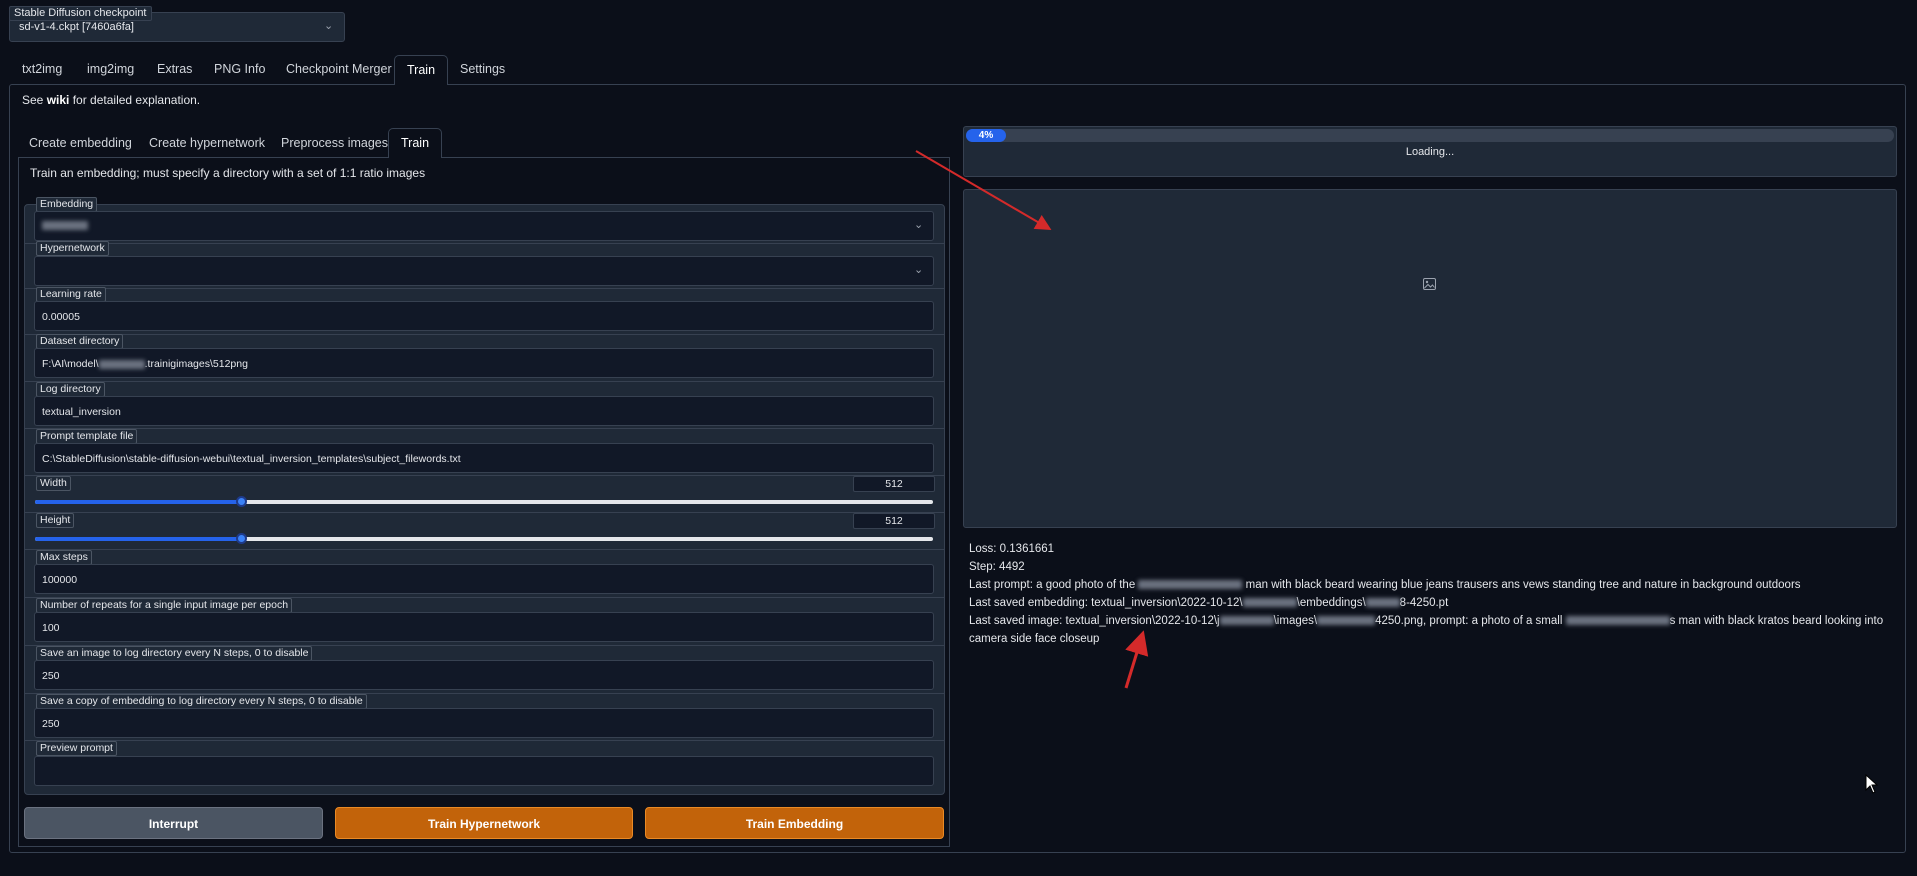 Image resolution: width=1917 pixels, height=876 pixels. What do you see at coordinates (1136, 659) in the screenshot?
I see `annotation-arrow-to-saved-image` at bounding box center [1136, 659].